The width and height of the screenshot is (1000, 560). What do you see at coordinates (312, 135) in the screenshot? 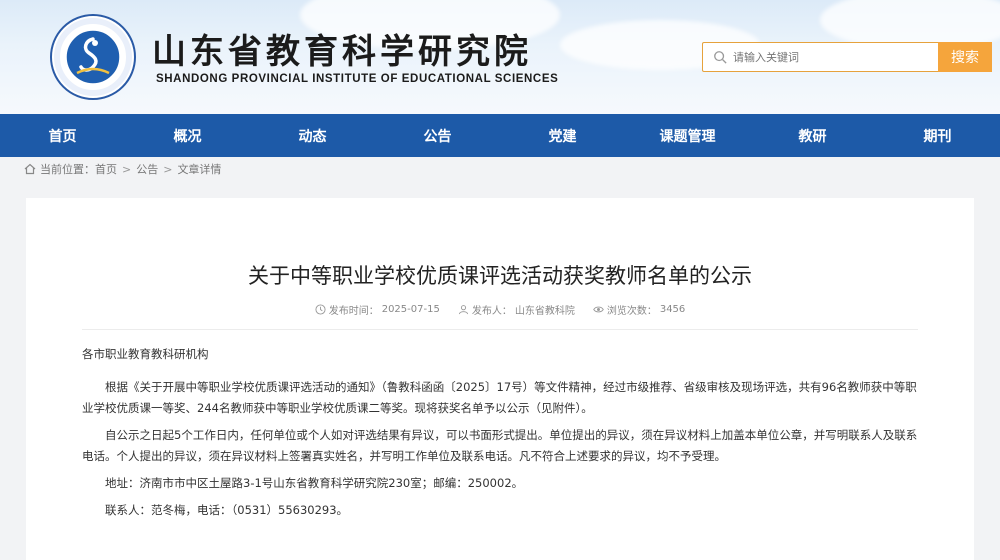
I see `nav-item-news: 动态` at bounding box center [312, 135].